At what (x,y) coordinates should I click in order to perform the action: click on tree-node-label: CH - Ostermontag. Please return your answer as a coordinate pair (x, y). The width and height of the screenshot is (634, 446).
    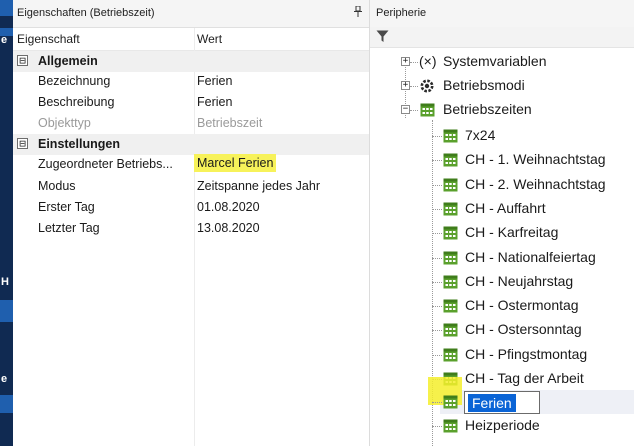
    Looking at the image, I should click on (522, 305).